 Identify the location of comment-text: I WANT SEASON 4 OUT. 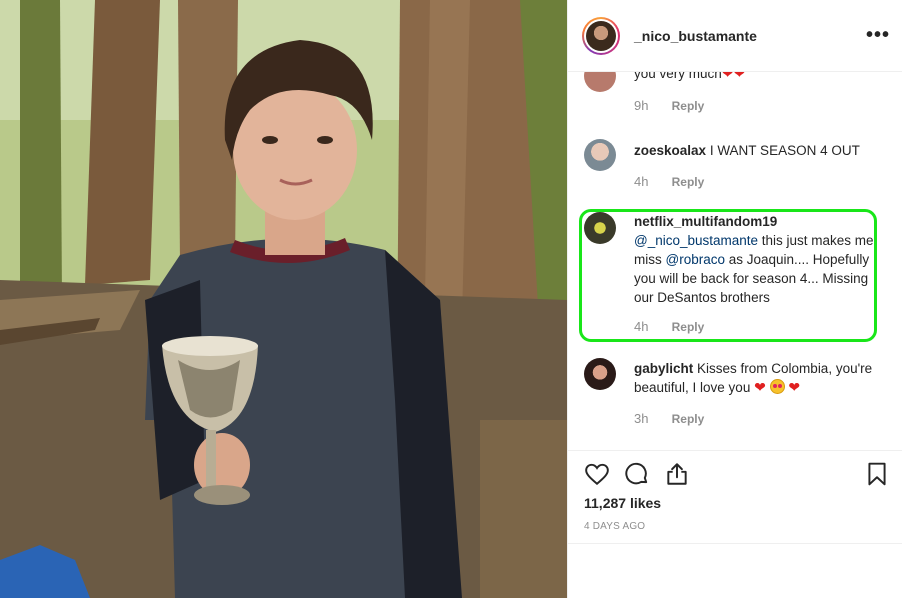
(784, 150).